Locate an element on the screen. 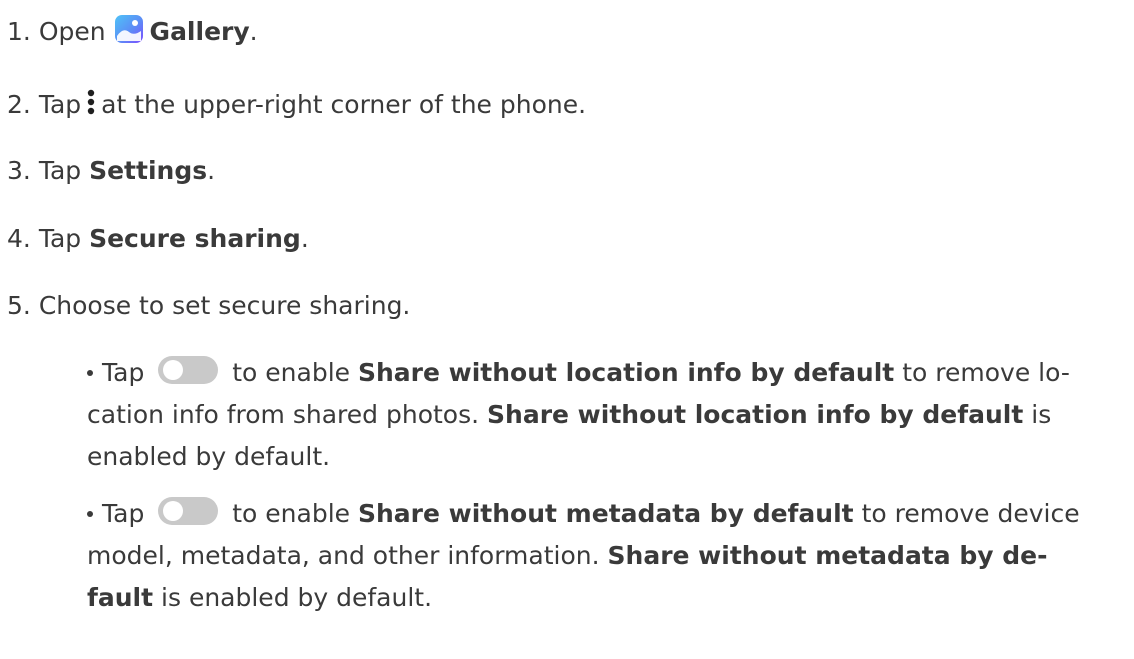 The width and height of the screenshot is (1134, 659). gallery-app-icon is located at coordinates (128, 29).